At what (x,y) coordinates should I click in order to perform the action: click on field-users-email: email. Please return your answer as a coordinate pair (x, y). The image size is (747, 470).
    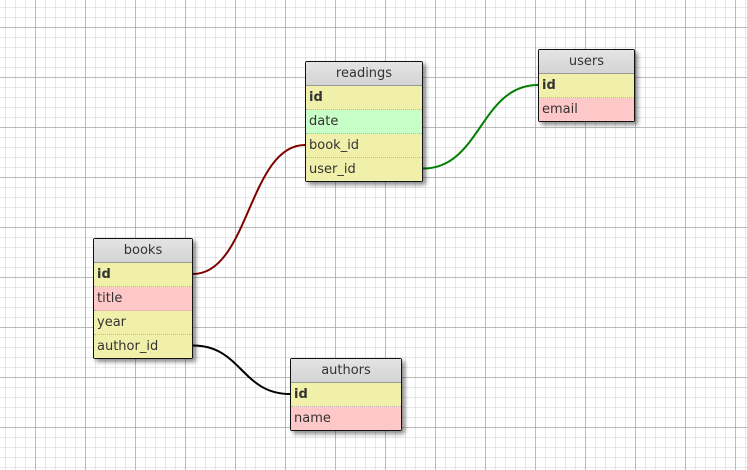
    Looking at the image, I should click on (586, 109).